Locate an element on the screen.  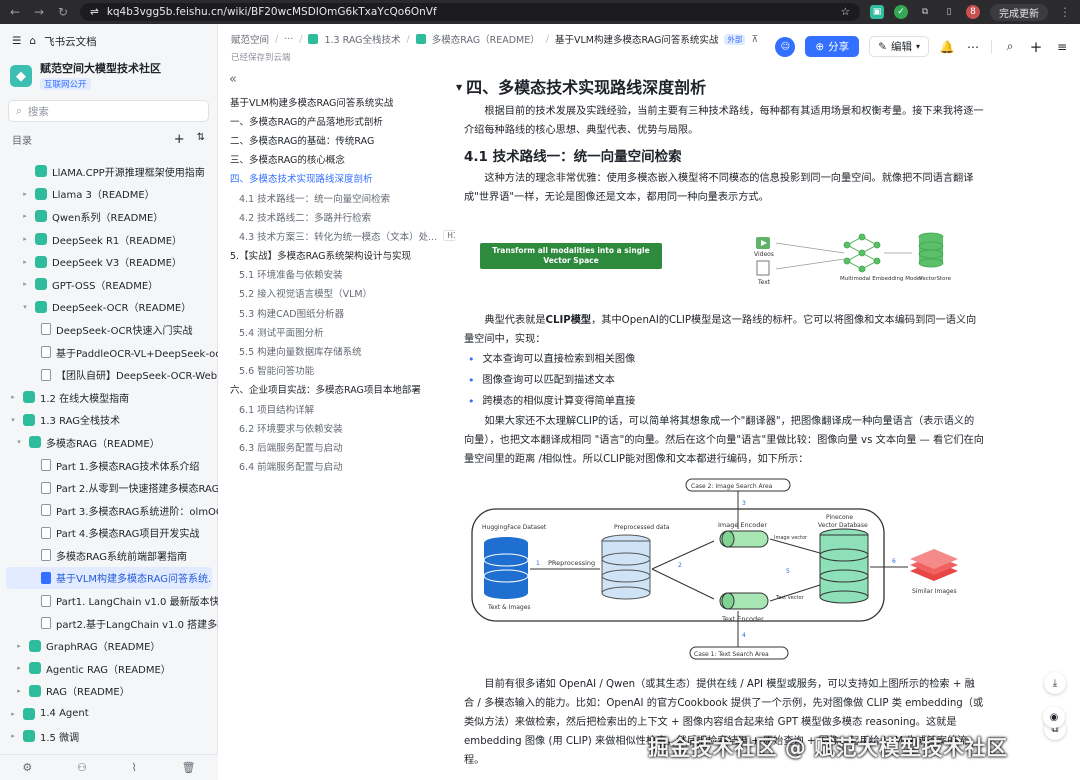
new-doc-icon: + is located at coordinates (1036, 47).